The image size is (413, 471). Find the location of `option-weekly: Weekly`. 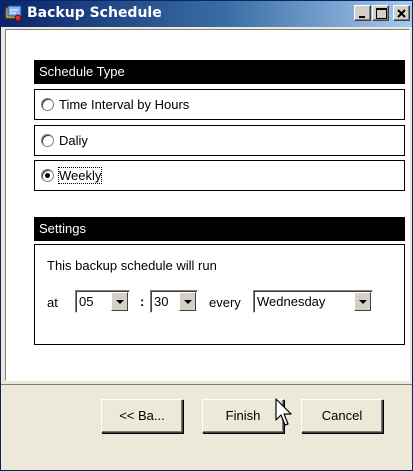

option-weekly: Weekly is located at coordinates (219, 175).